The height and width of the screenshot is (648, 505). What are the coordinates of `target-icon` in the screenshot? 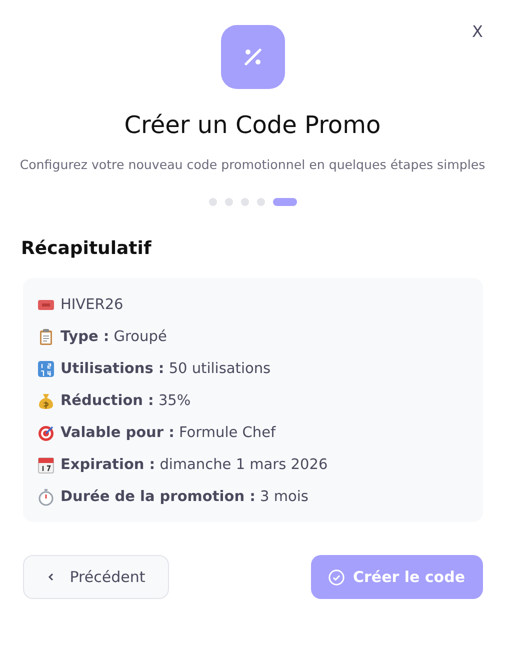 It's located at (45, 433).